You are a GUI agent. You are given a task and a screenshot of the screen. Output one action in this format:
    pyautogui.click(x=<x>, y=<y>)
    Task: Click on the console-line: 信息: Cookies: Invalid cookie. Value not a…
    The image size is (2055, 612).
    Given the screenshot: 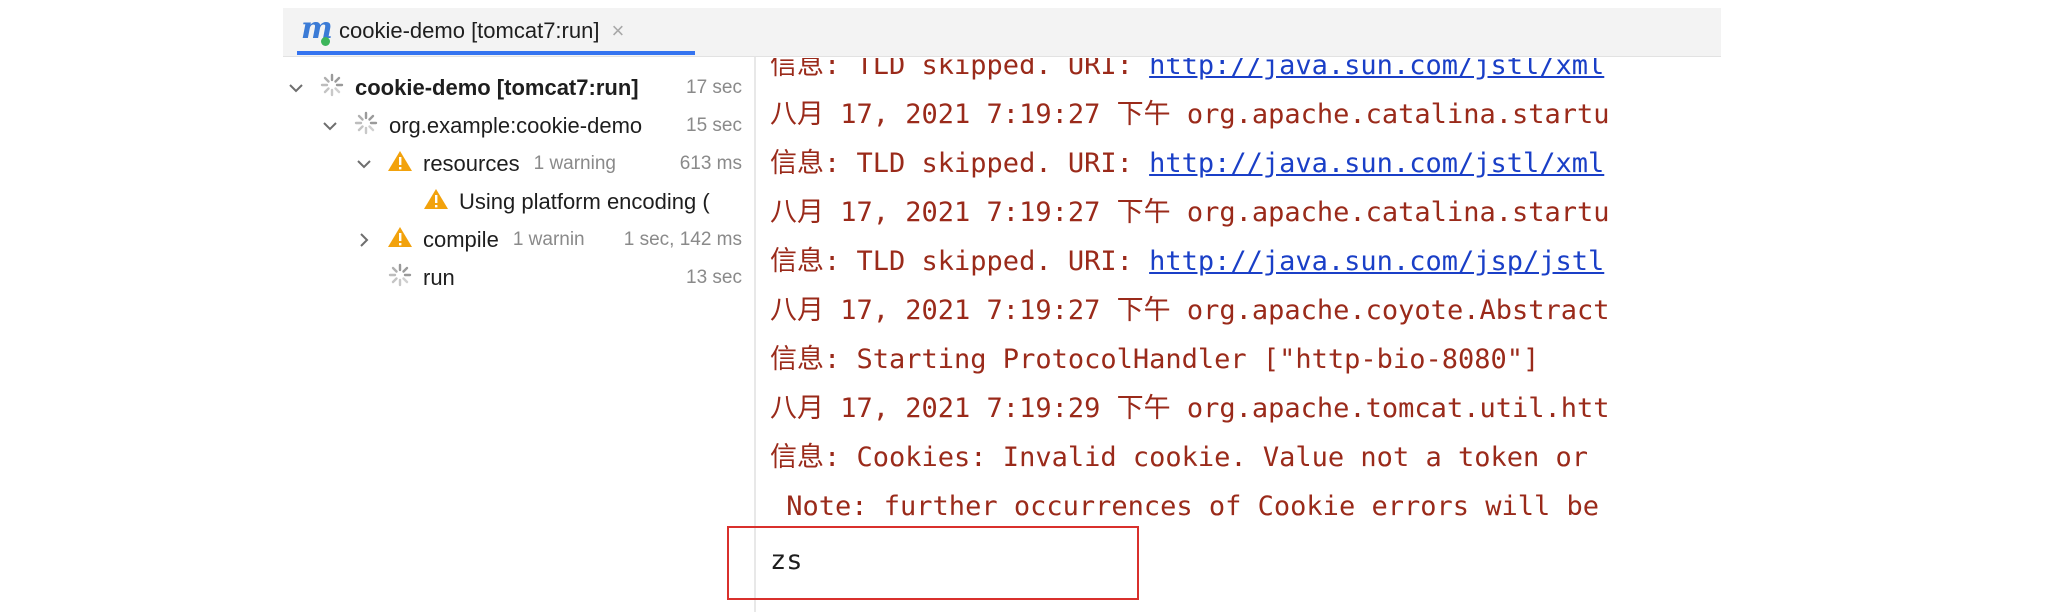 What is the action you would take?
    pyautogui.click(x=1187, y=457)
    